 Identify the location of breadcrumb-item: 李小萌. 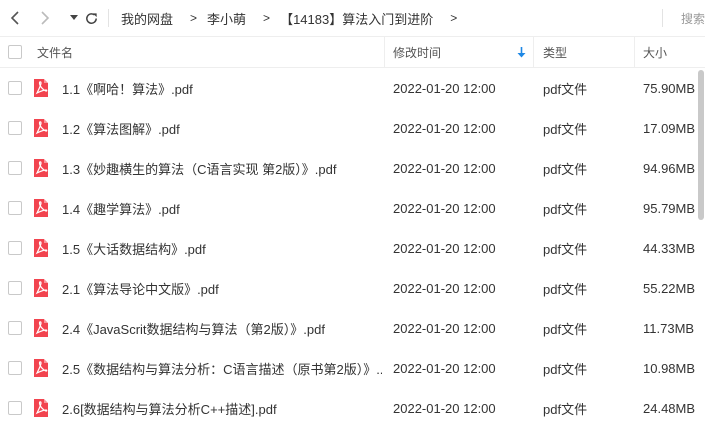
(226, 18).